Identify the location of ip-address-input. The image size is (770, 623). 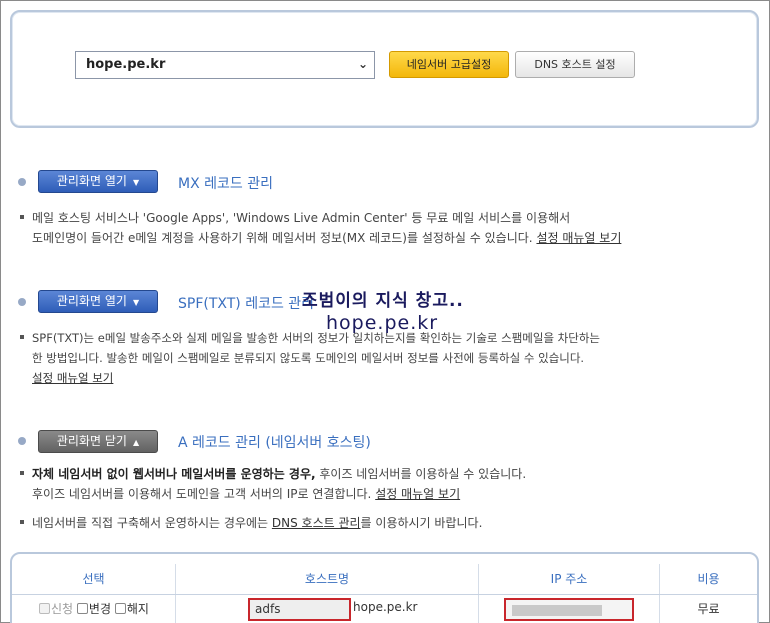
(569, 609).